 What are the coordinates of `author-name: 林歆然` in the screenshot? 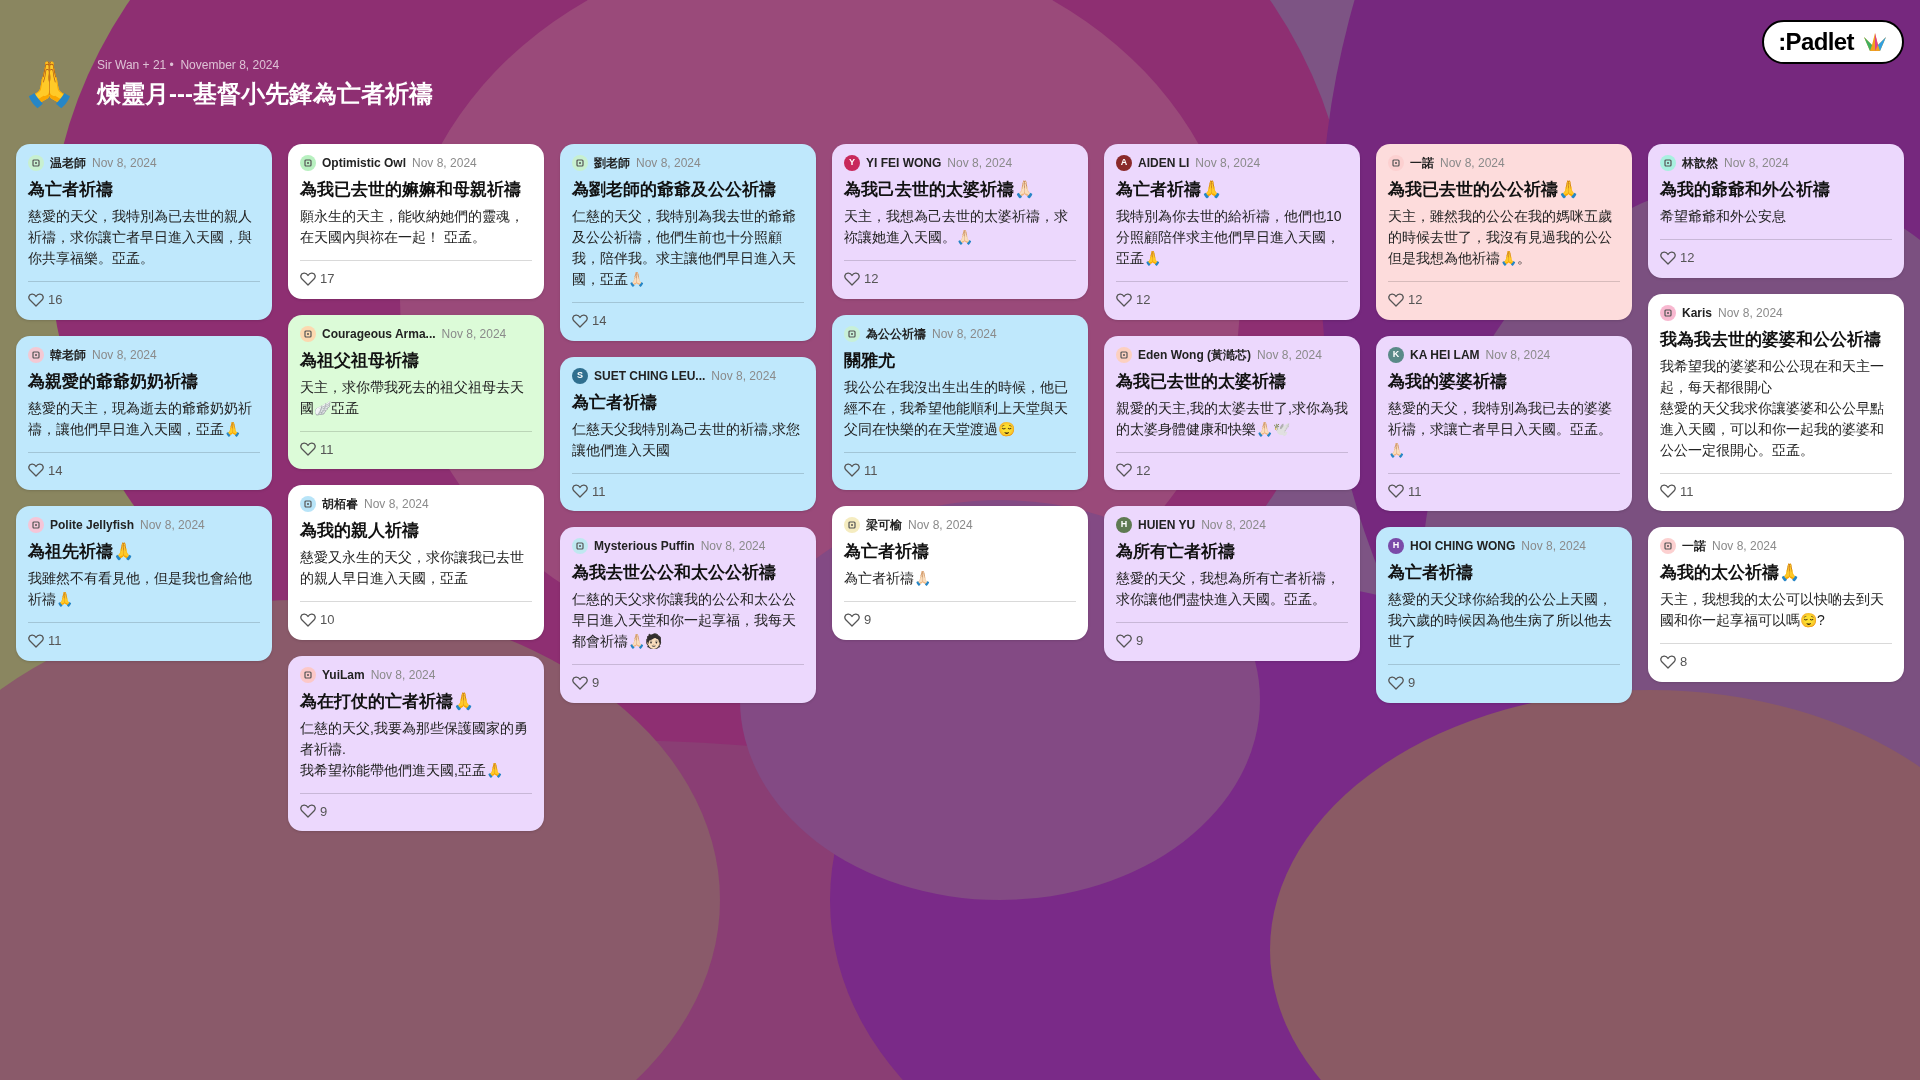 It's located at (1700, 163).